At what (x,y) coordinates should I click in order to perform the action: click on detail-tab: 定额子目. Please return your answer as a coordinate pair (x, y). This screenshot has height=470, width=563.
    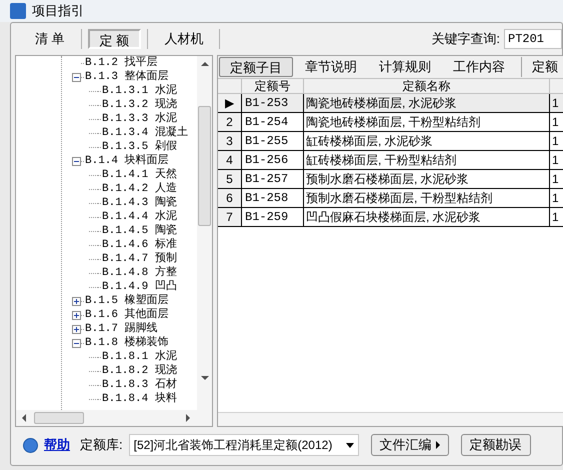
    Looking at the image, I should click on (256, 67).